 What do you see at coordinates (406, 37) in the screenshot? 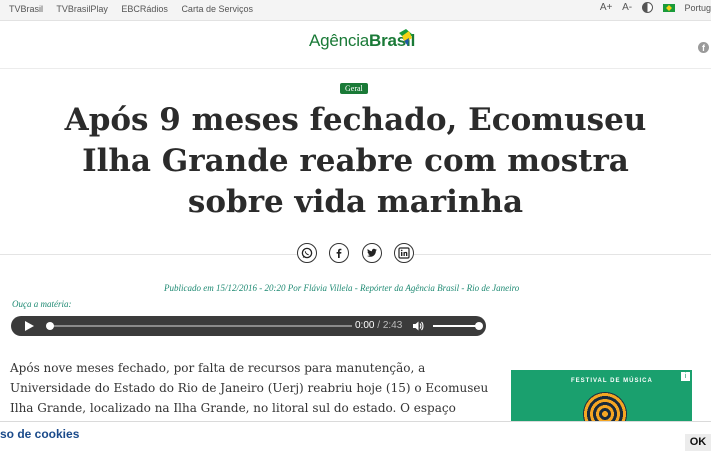
I see `logo-mark-icon` at bounding box center [406, 37].